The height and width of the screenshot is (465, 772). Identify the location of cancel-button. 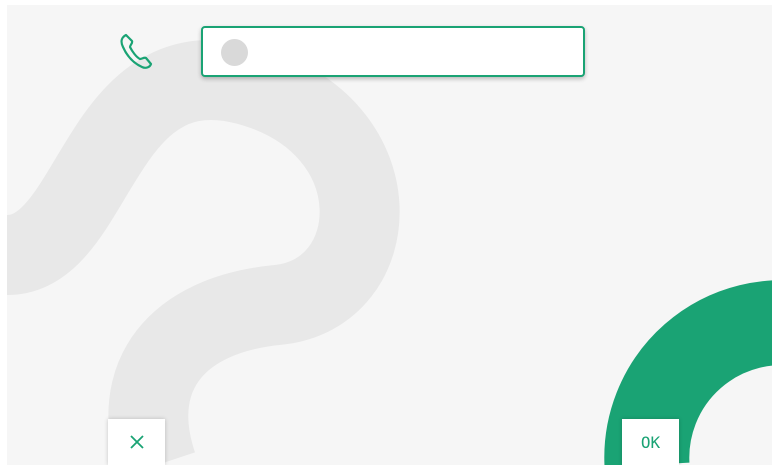
(136, 442).